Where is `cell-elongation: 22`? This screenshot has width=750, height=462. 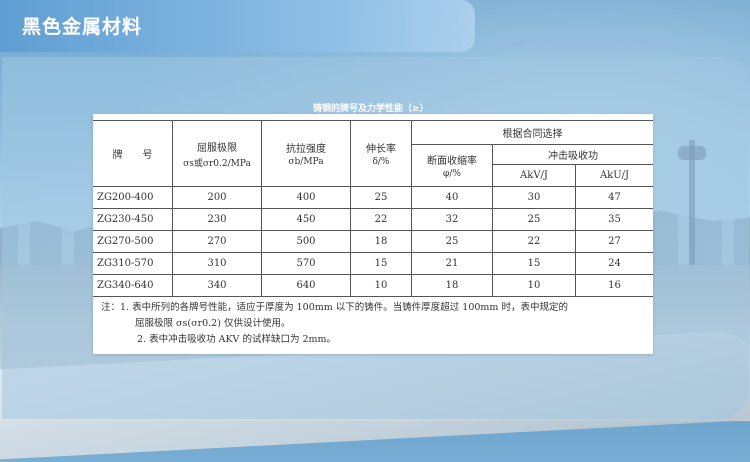 cell-elongation: 22 is located at coordinates (381, 219).